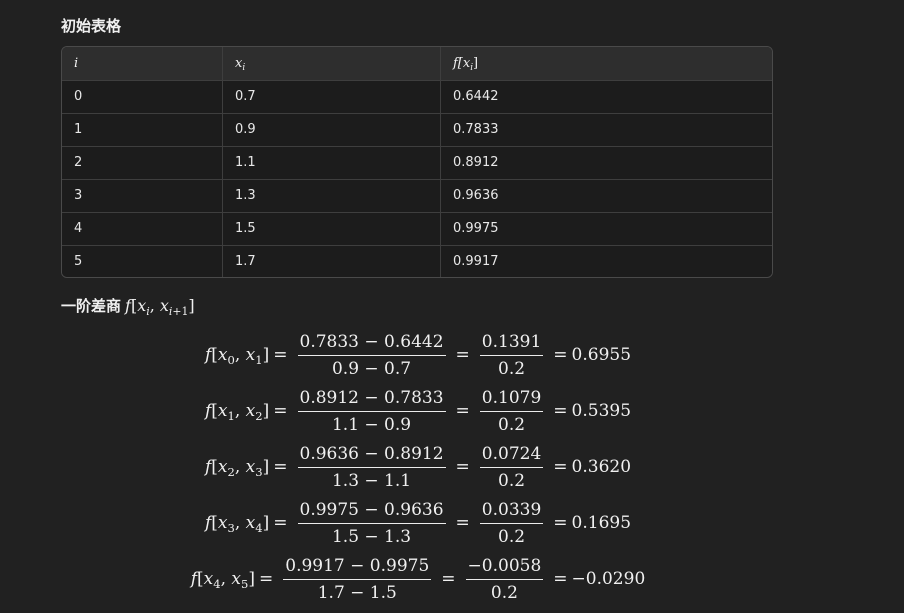 The width and height of the screenshot is (904, 613). I want to click on cell-fx: 0.7833, so click(606, 130).